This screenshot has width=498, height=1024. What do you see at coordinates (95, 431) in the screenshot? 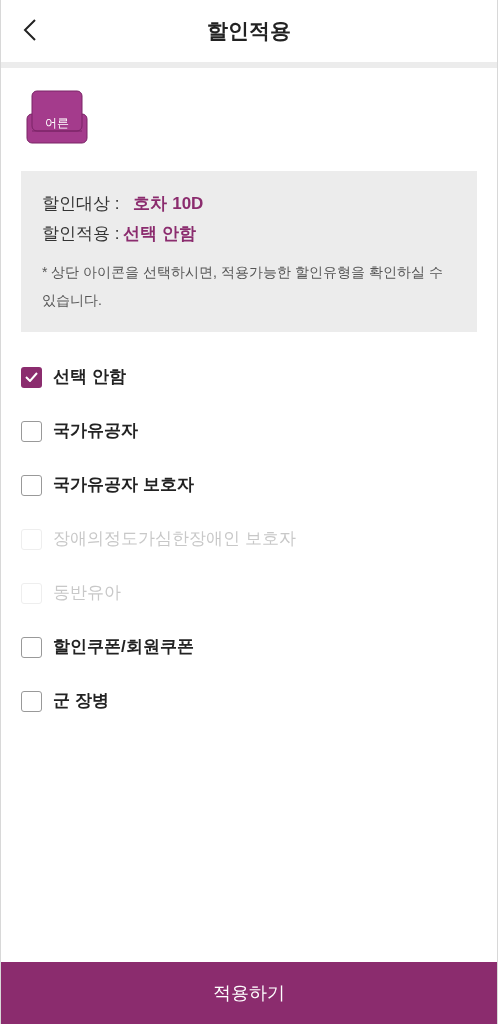
I see `option-label: 국가유공자` at bounding box center [95, 431].